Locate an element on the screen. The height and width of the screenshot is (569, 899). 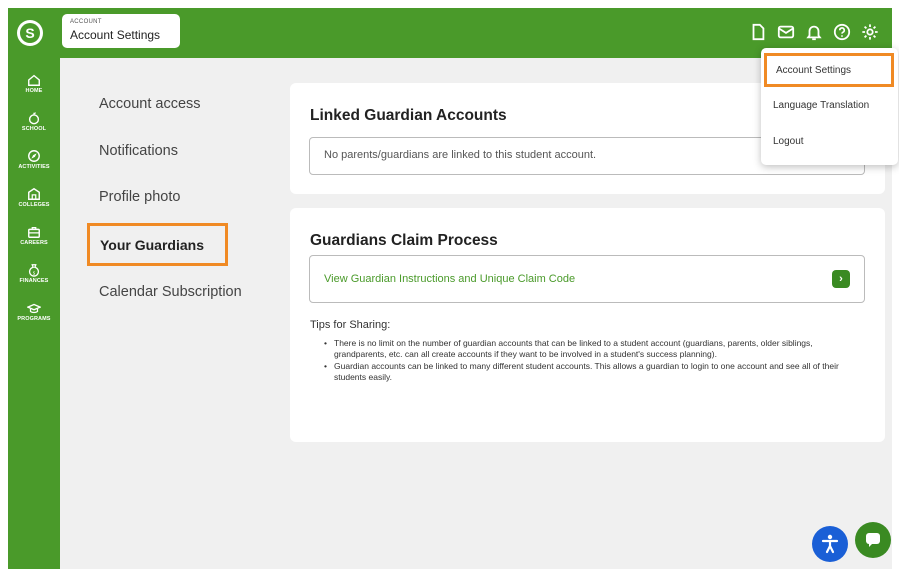
sidebar-item-label: CAREERS is located at coordinates (34, 242).